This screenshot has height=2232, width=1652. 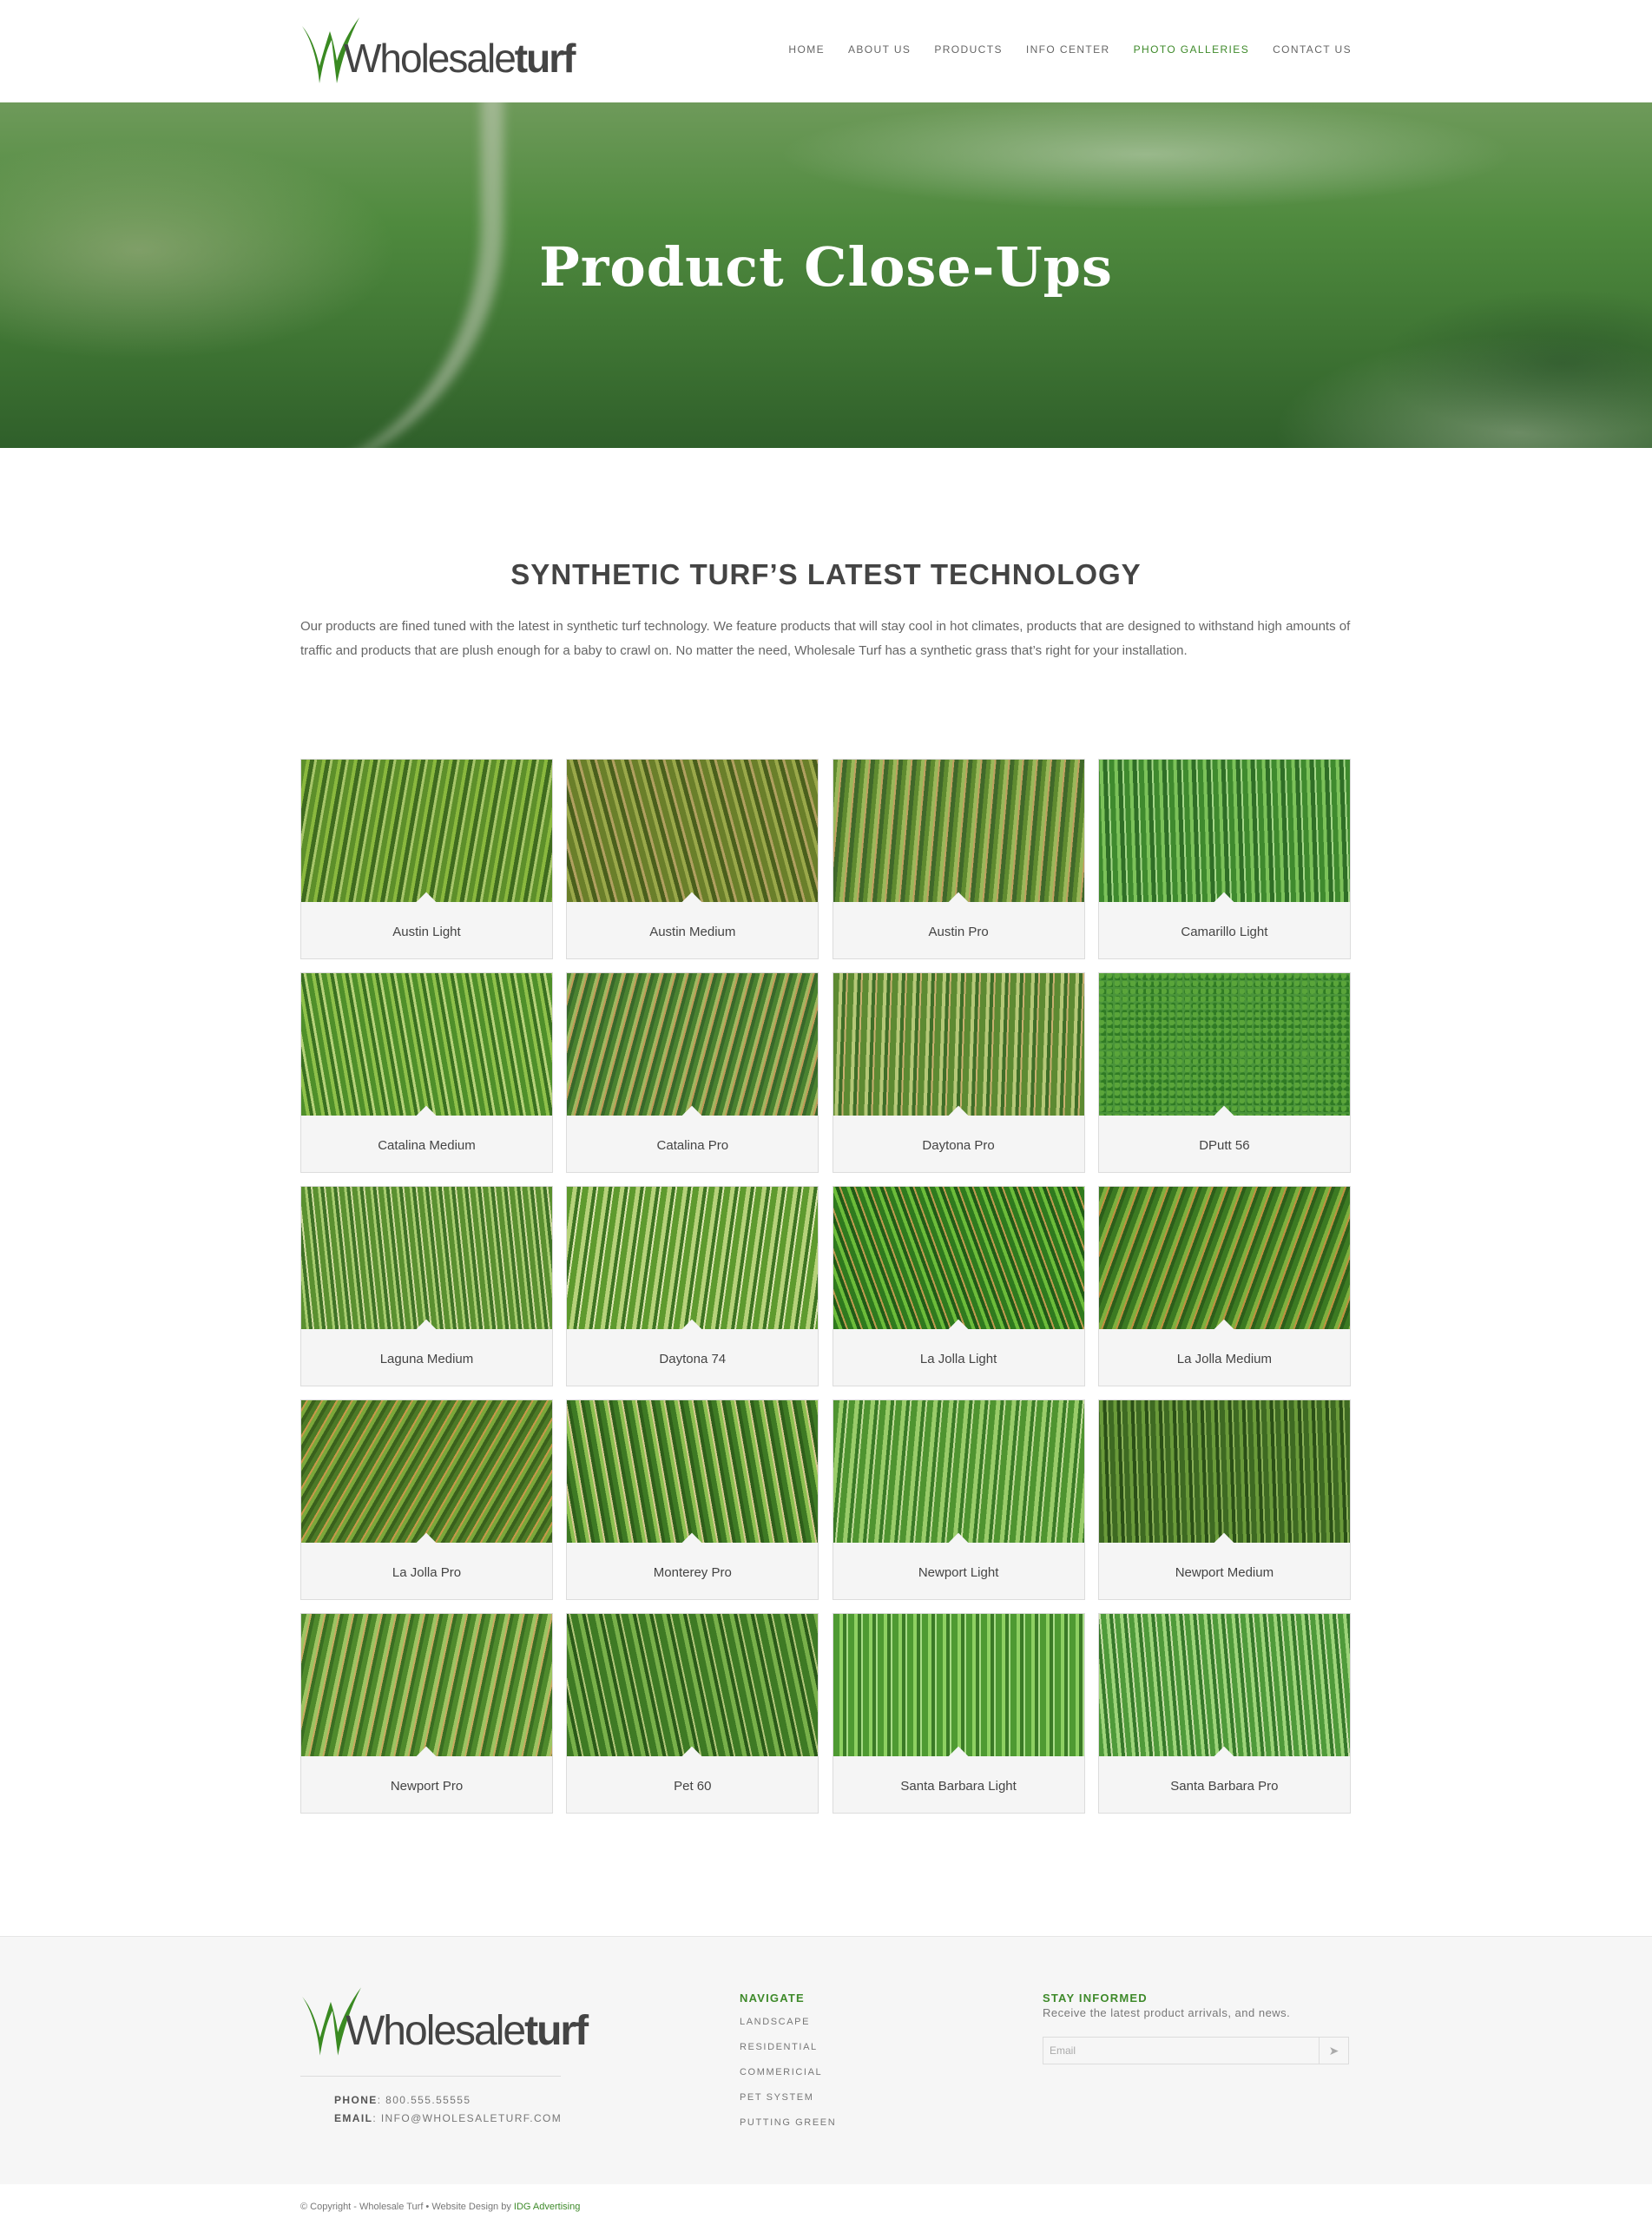 What do you see at coordinates (692, 1145) in the screenshot?
I see `product-name: Catalina Pro` at bounding box center [692, 1145].